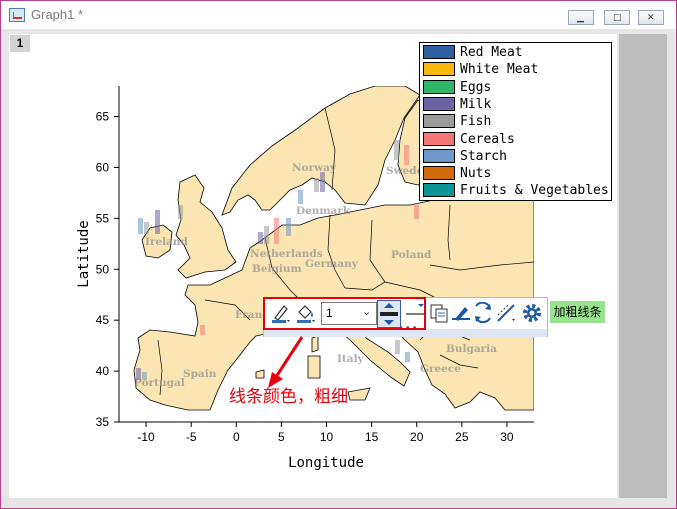 The width and height of the screenshot is (677, 509). I want to click on legend-item: White Meat, so click(517, 69).